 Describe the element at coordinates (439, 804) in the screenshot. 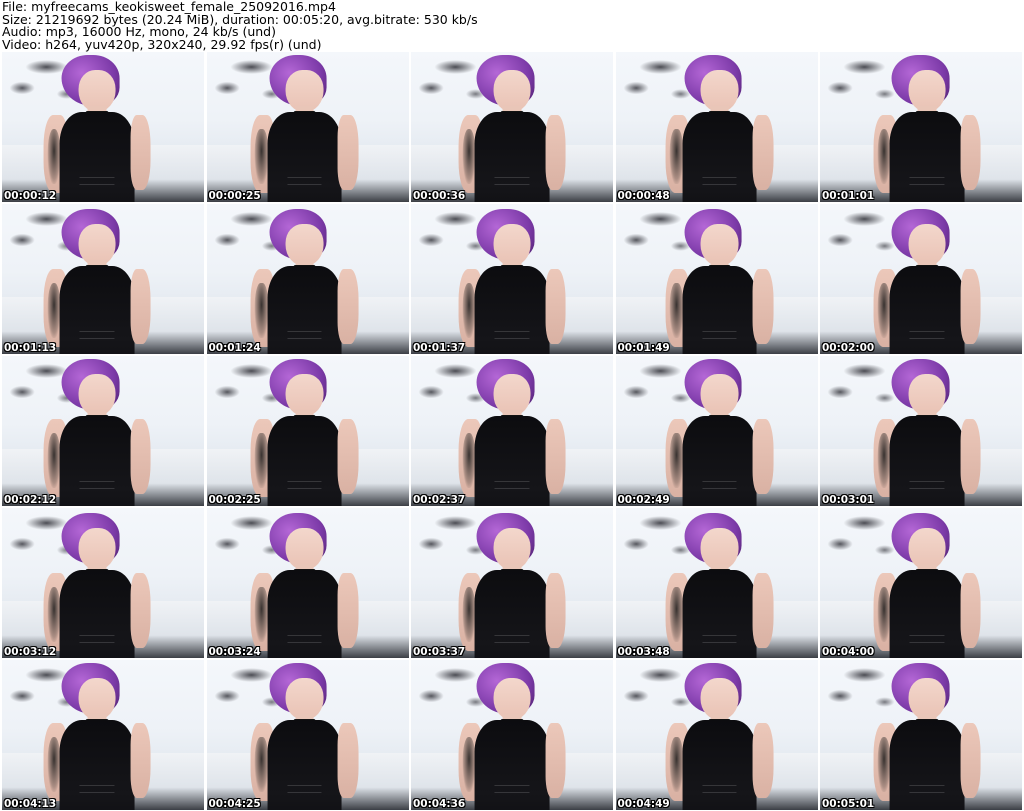

I see `thumbnail-timestamp: 00:04:36` at that location.